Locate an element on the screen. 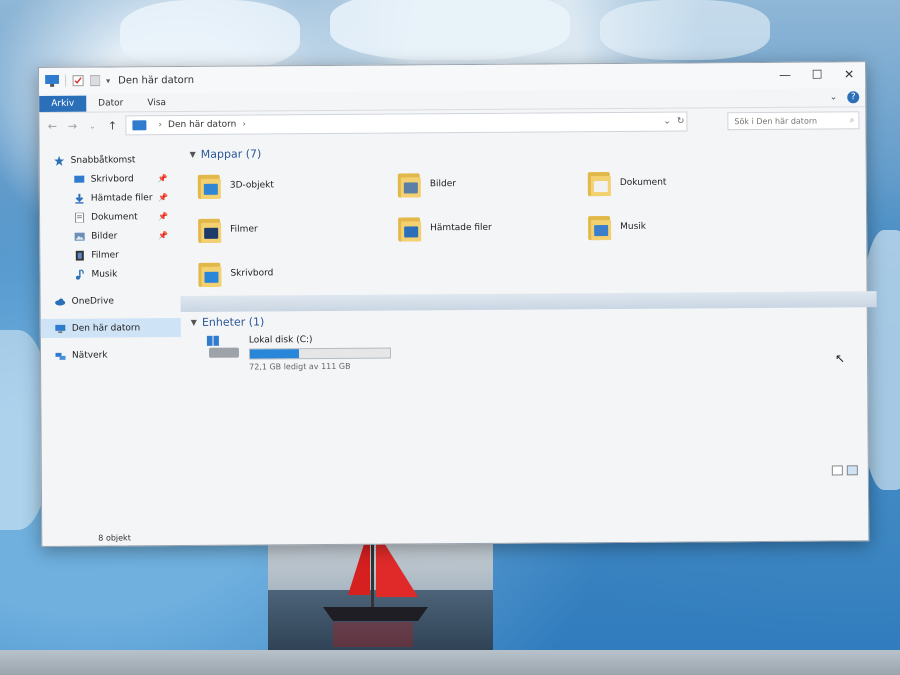  customize-toolbar-icon: ▾ is located at coordinates (108, 80).